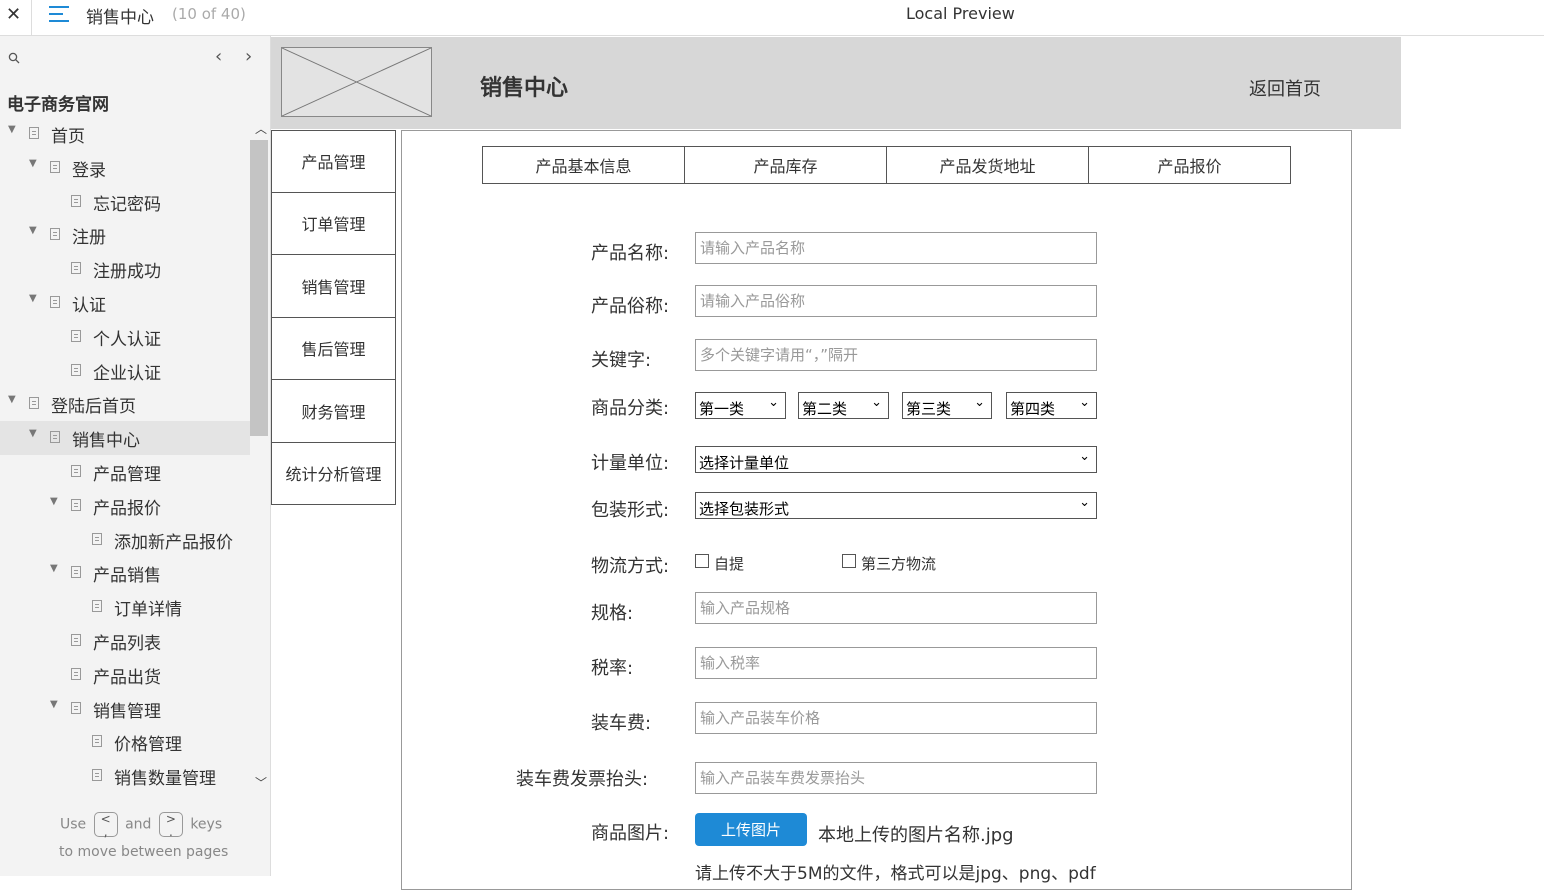  I want to click on package-select-value: 选择包装形式, so click(744, 509).